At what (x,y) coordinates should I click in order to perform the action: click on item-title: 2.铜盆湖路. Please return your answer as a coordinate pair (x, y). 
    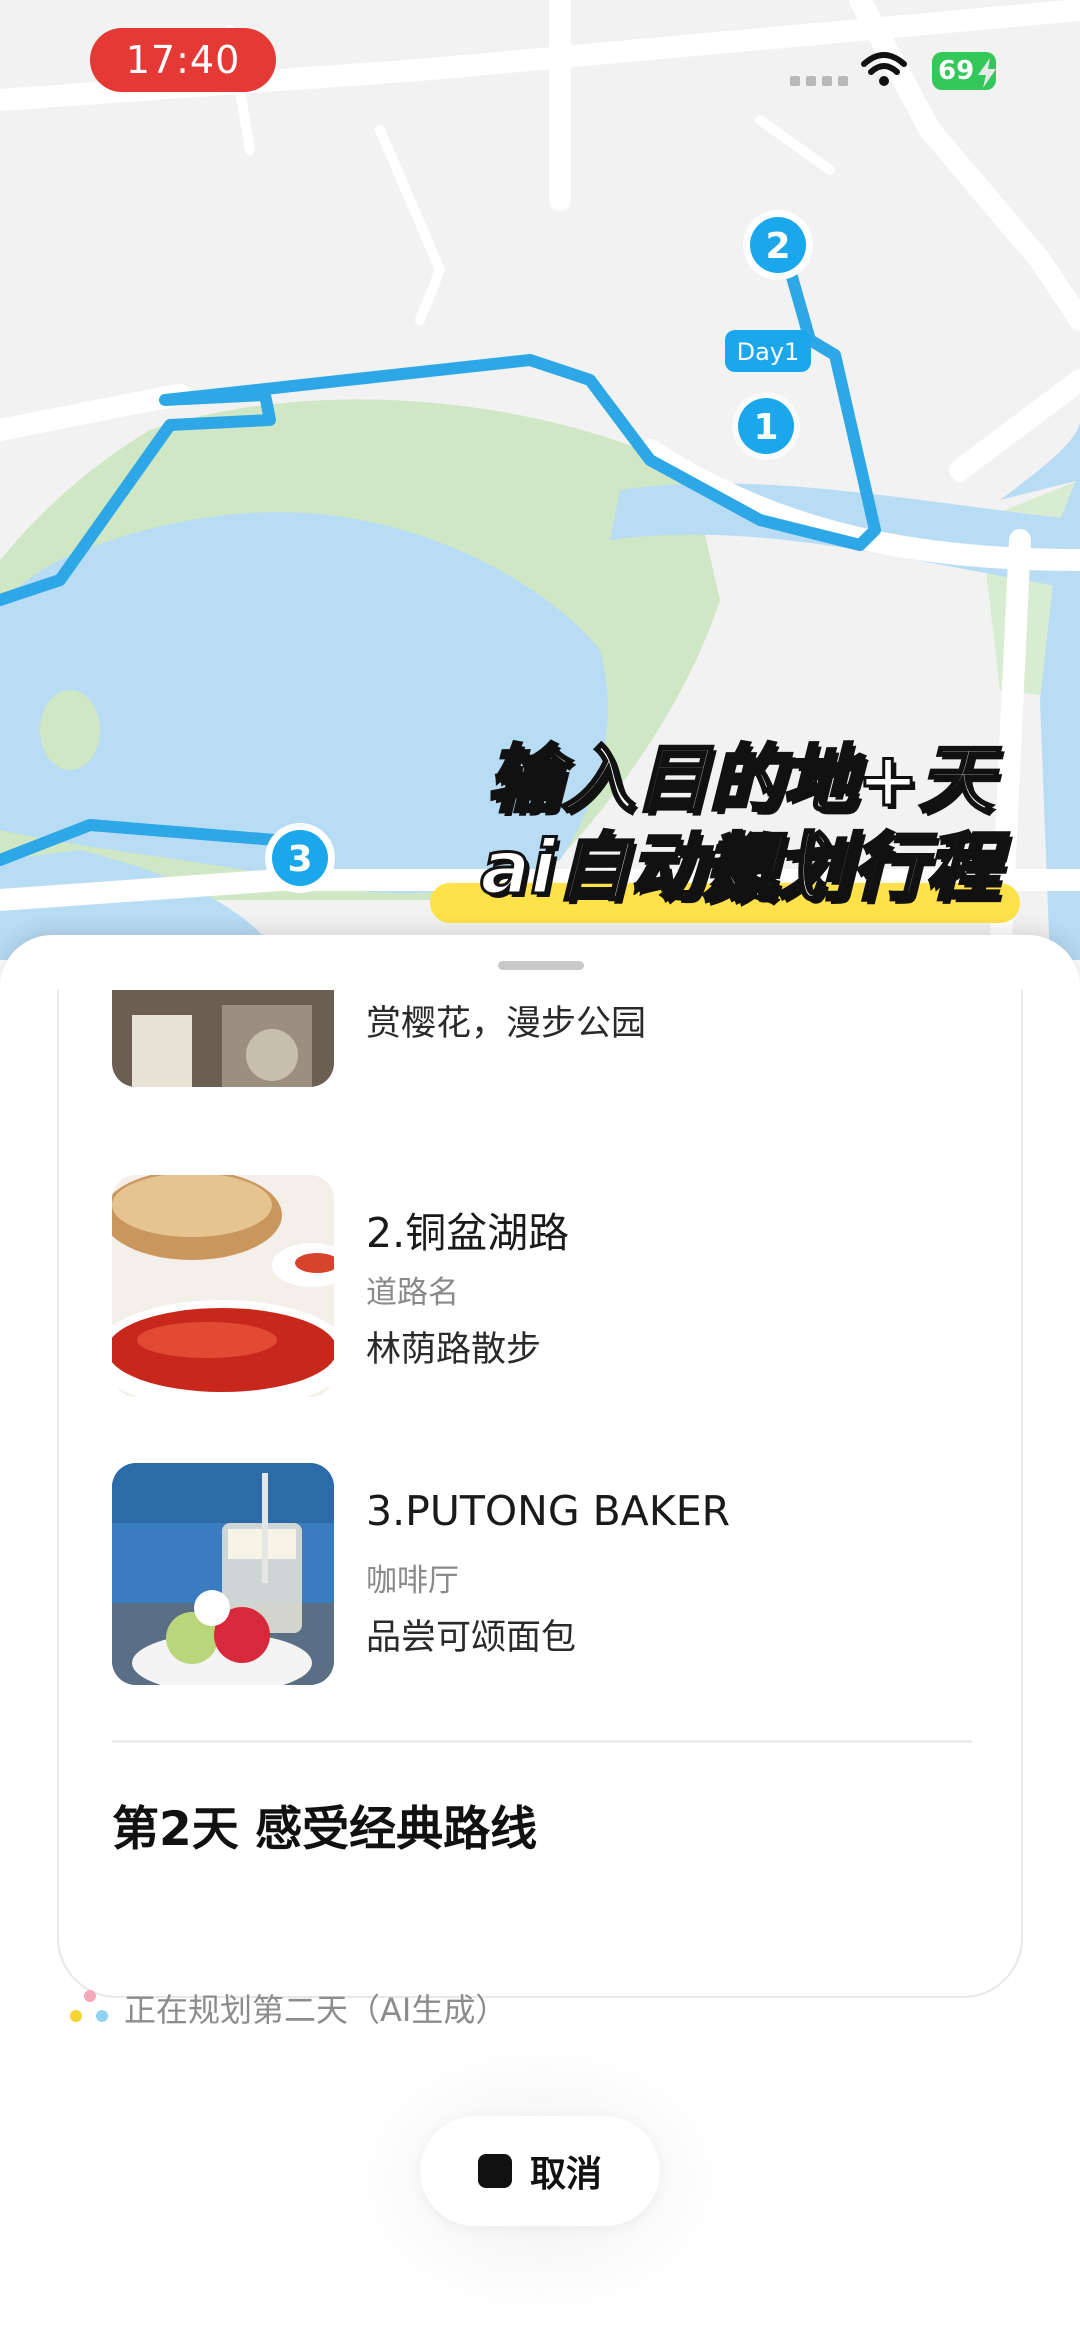
    Looking at the image, I should click on (468, 1233).